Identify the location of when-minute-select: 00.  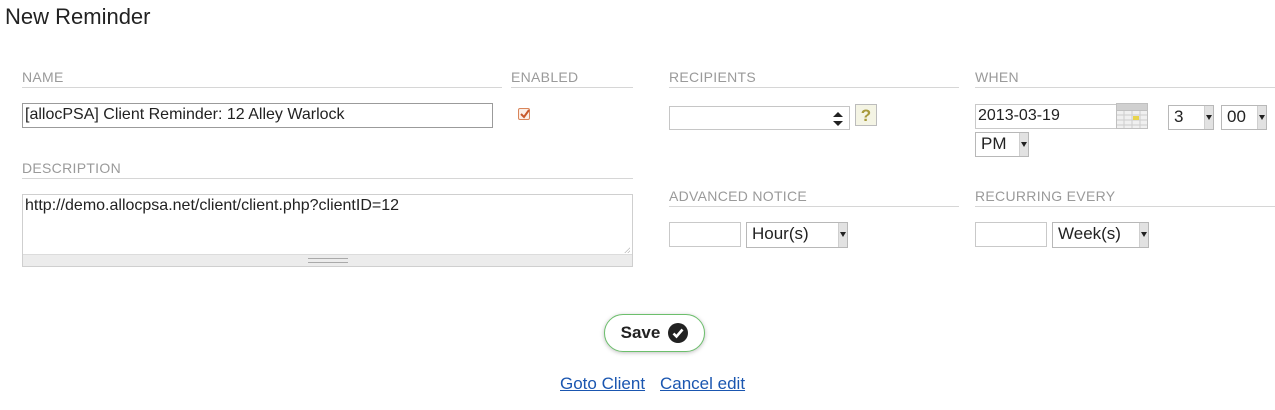
(1244, 117).